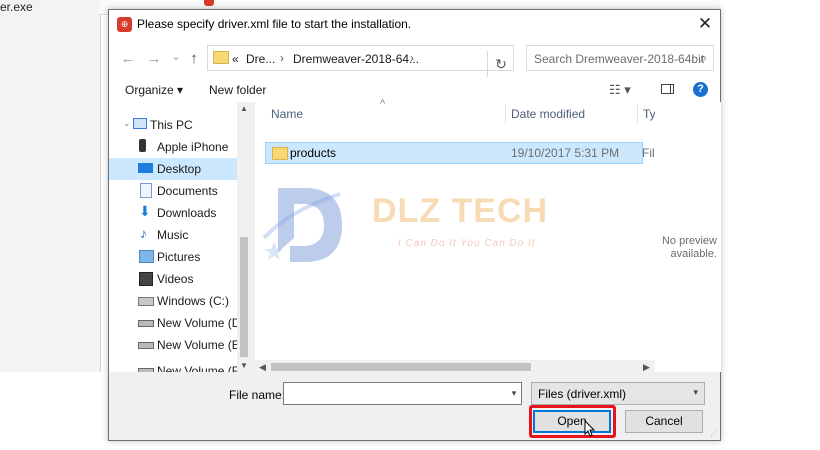  Describe the element at coordinates (514, 393) in the screenshot. I see `file-name-dropdown-icon: ▾` at that location.